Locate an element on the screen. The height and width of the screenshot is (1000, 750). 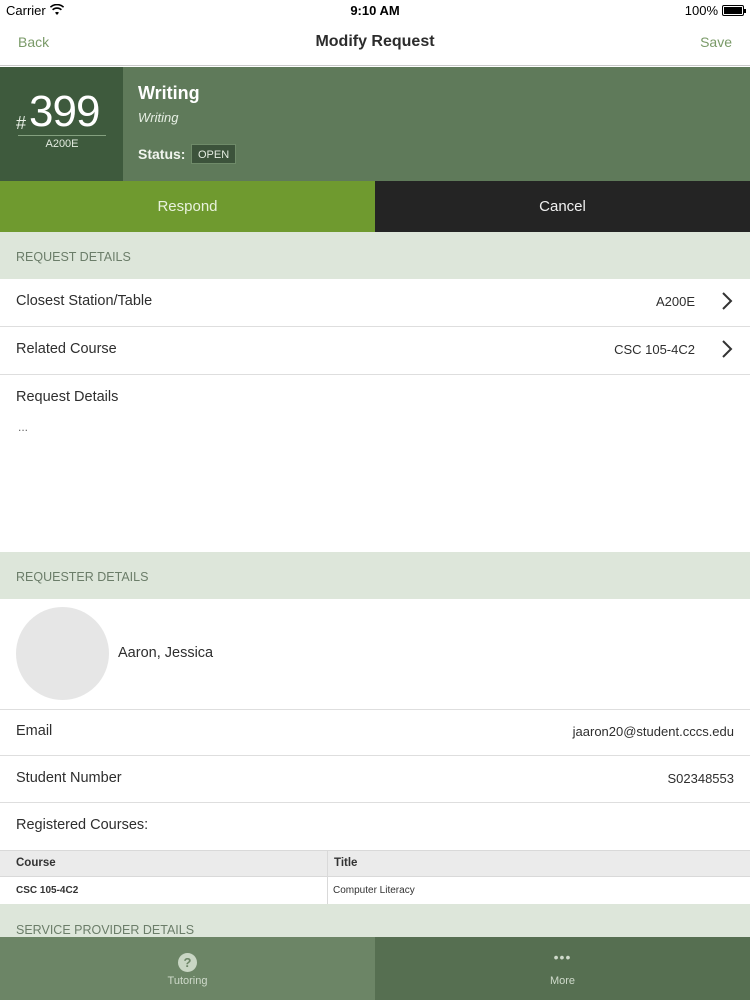
request-header: # 399 A200E Writing Writing Status: OPEN is located at coordinates (375, 124).